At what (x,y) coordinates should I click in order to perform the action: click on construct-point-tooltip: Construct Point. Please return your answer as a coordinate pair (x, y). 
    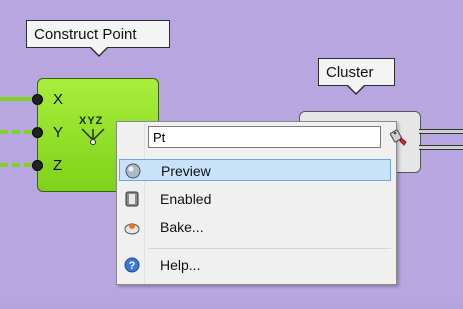
    Looking at the image, I should click on (98, 38).